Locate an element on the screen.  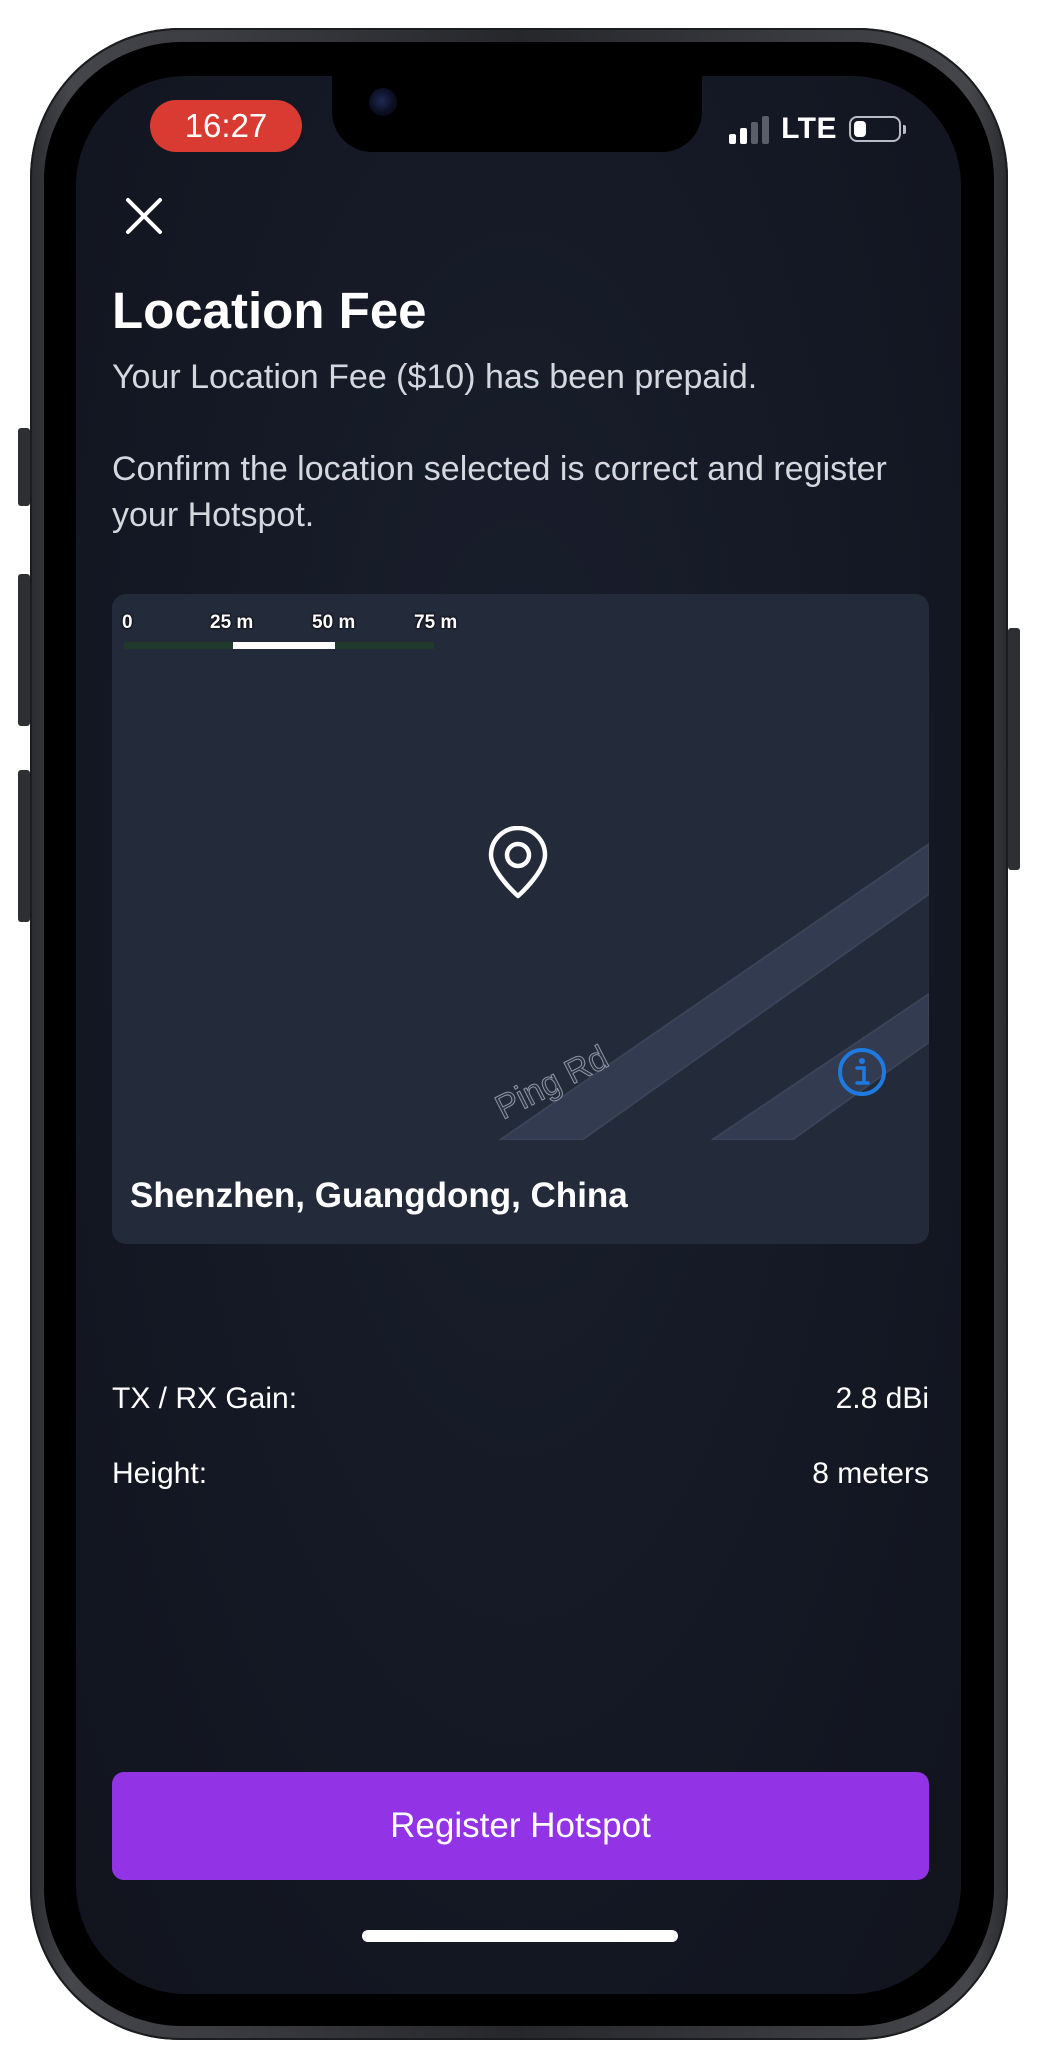
close-icon is located at coordinates (144, 216).